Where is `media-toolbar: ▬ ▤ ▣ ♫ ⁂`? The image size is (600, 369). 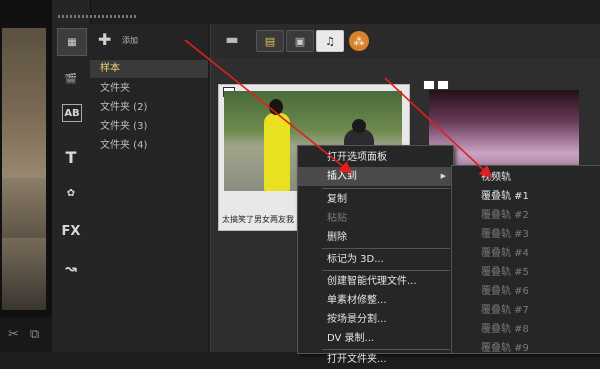 media-toolbar: ▬ ▤ ▣ ♫ ⁂ is located at coordinates (405, 41).